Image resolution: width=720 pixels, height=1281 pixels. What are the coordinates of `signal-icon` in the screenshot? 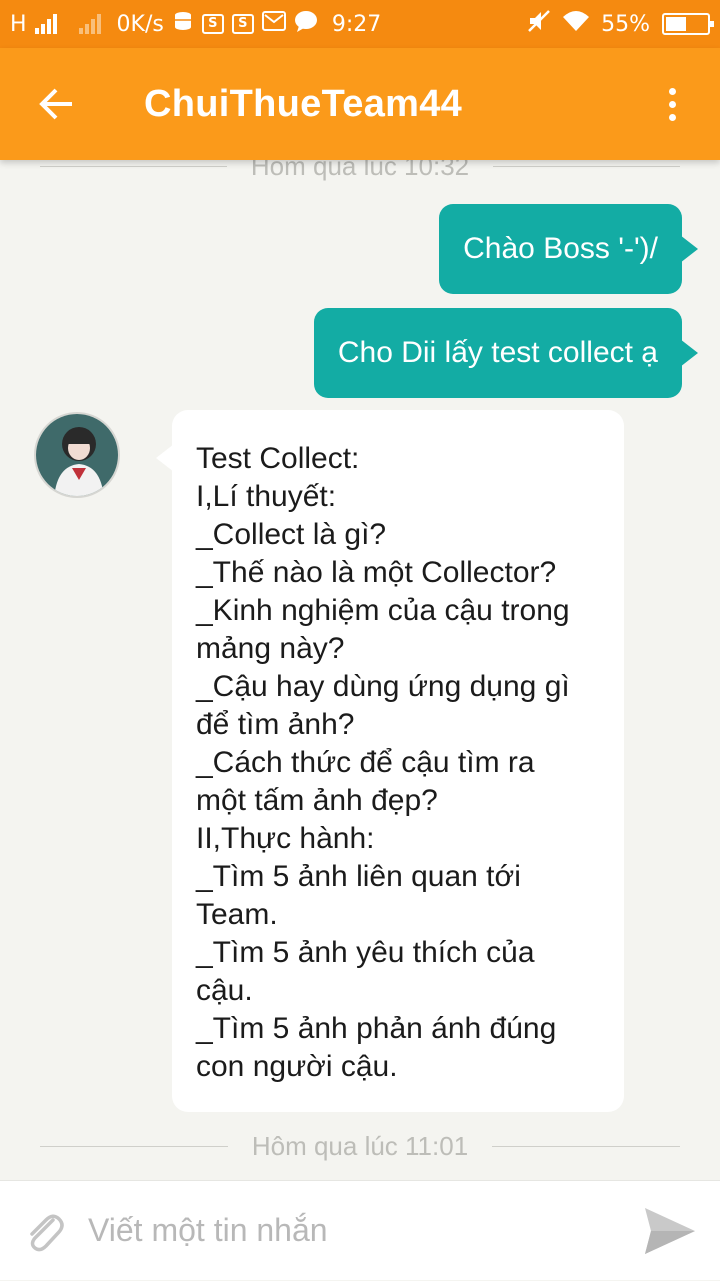 It's located at (45, 24).